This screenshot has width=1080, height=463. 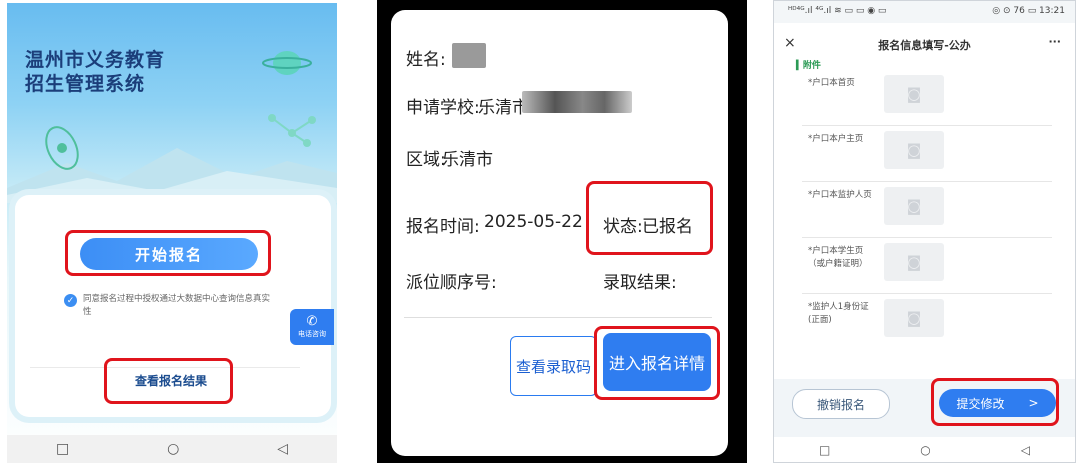 I want to click on upload-label: *监护人1身份证(正面), so click(x=838, y=313).